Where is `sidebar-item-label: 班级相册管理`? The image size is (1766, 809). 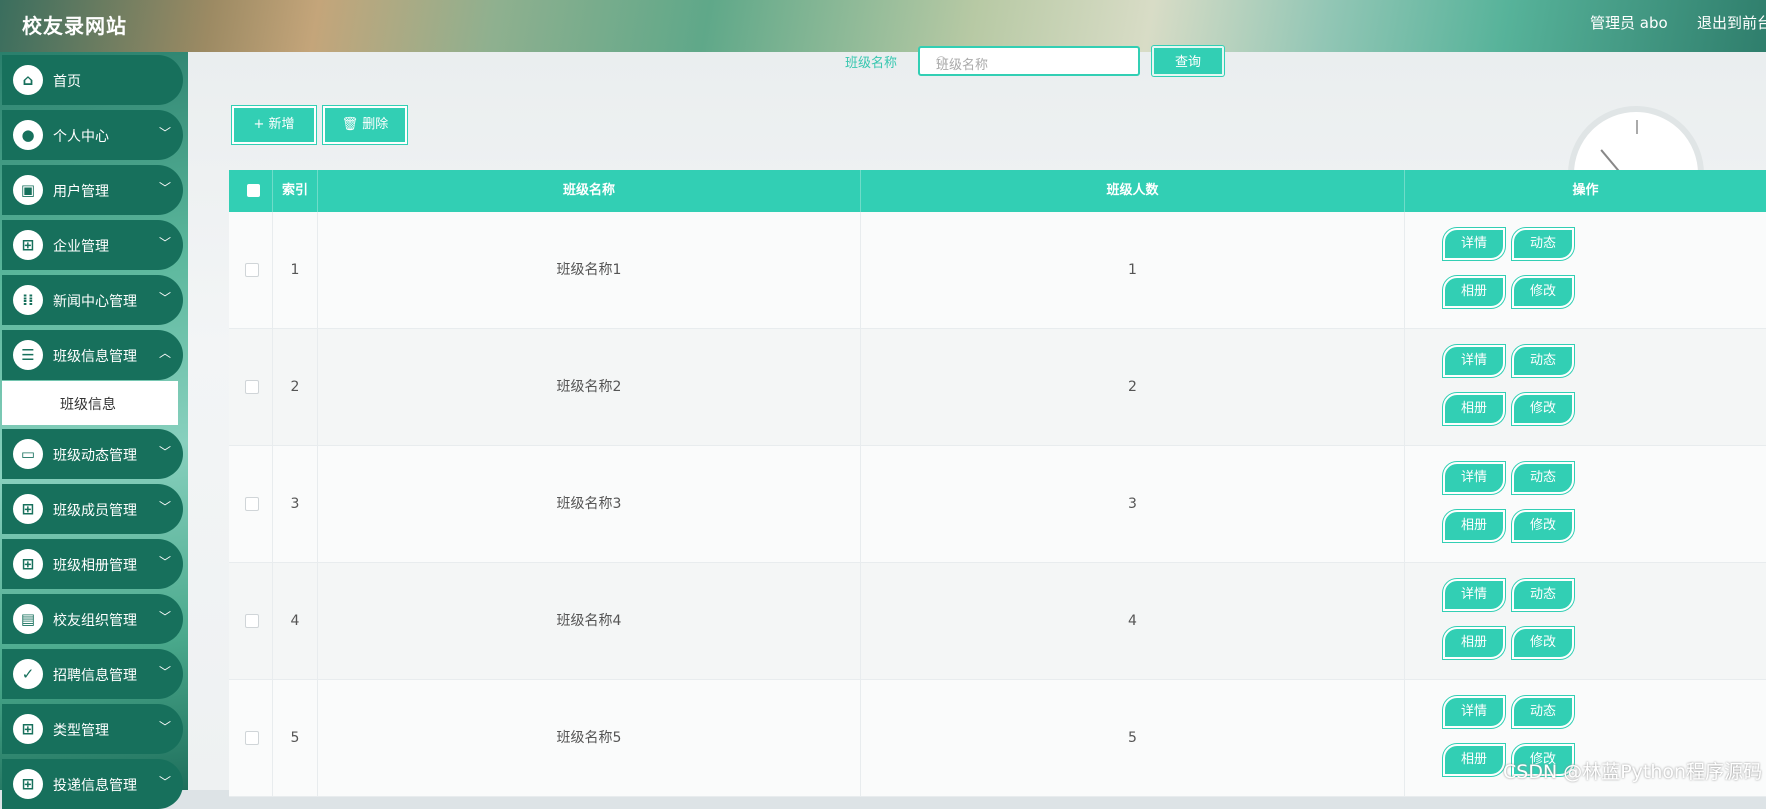
sidebar-item-label: 班级相册管理 is located at coordinates (95, 566).